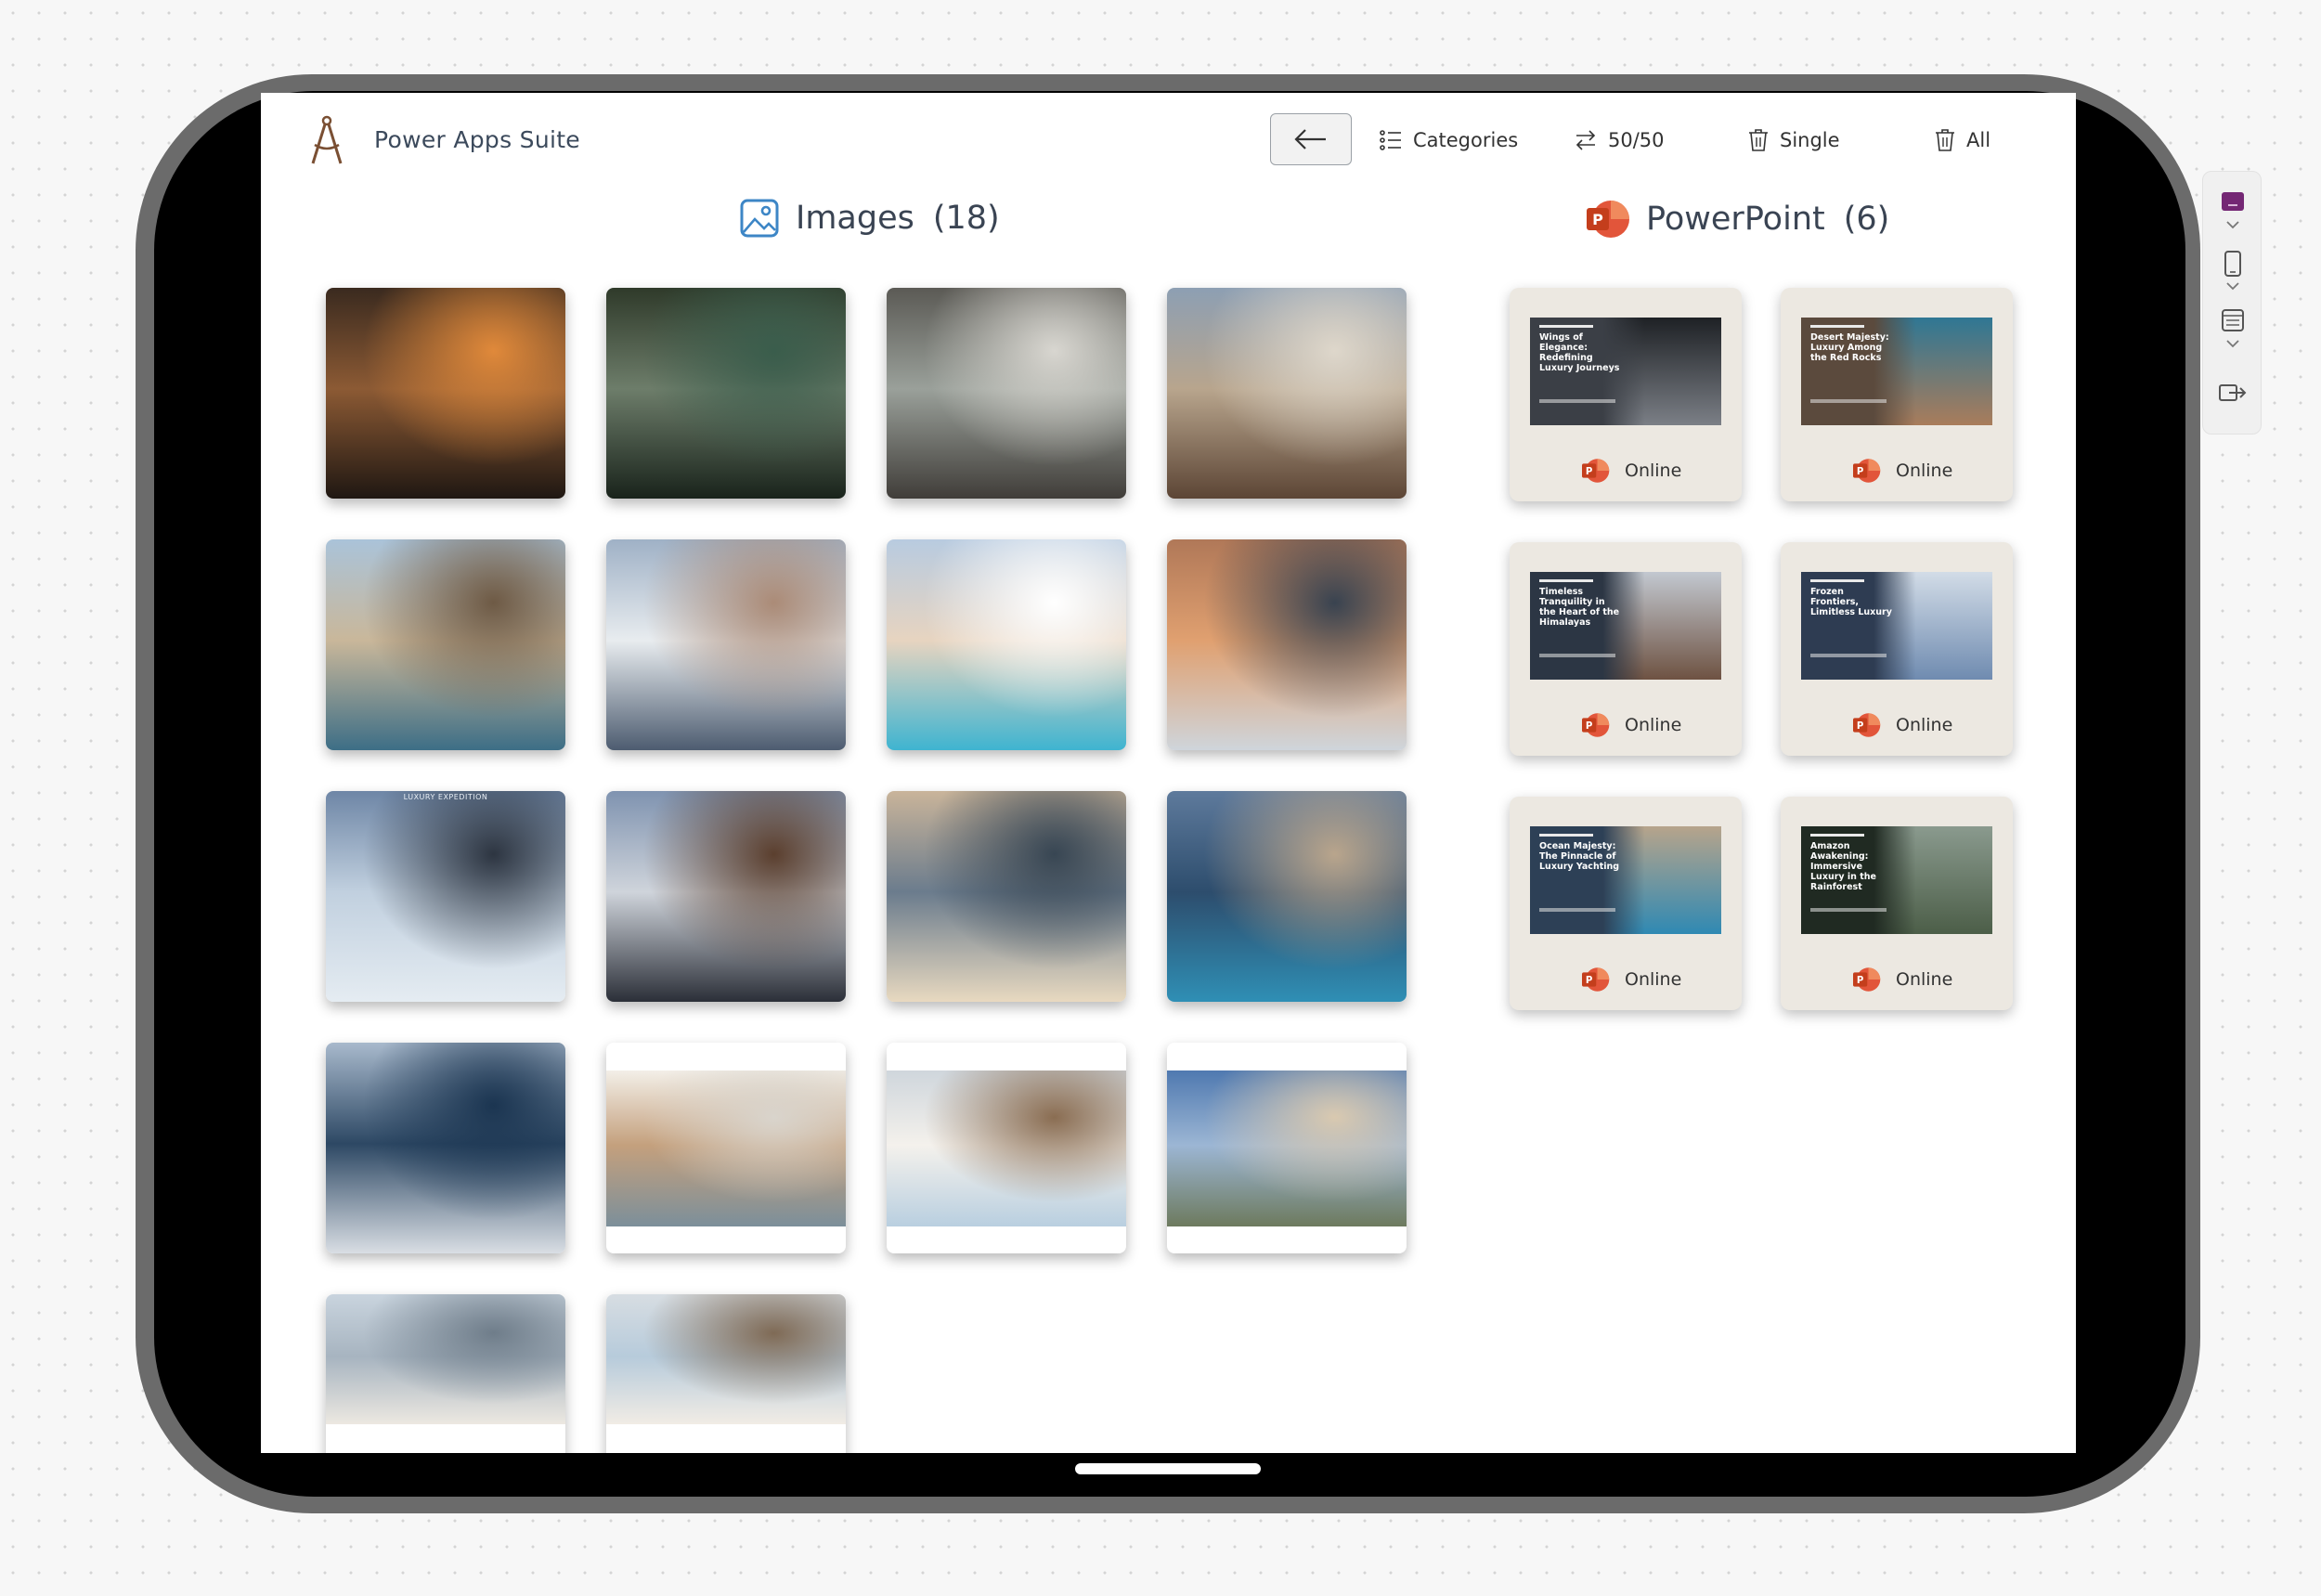 This screenshot has width=2321, height=1596. I want to click on side-toolbar, so click(2232, 303).